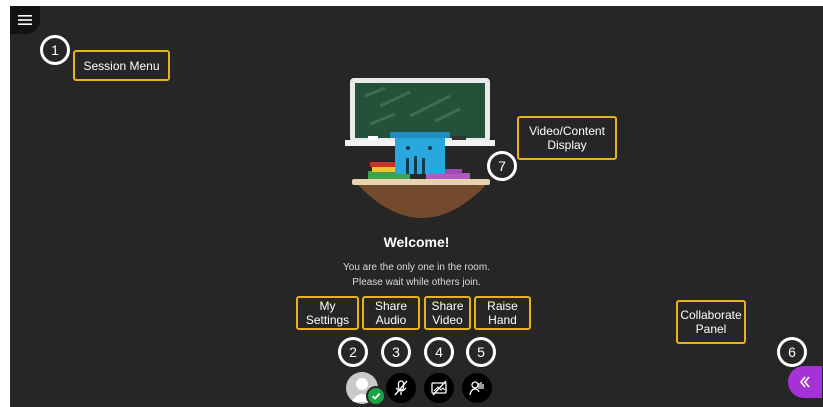 The height and width of the screenshot is (407, 823). What do you see at coordinates (567, 145) in the screenshot?
I see `callout-video-content-line2: Display` at bounding box center [567, 145].